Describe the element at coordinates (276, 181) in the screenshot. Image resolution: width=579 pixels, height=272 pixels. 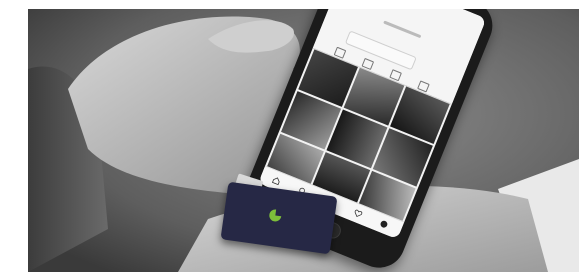
I see `home-icon` at that location.